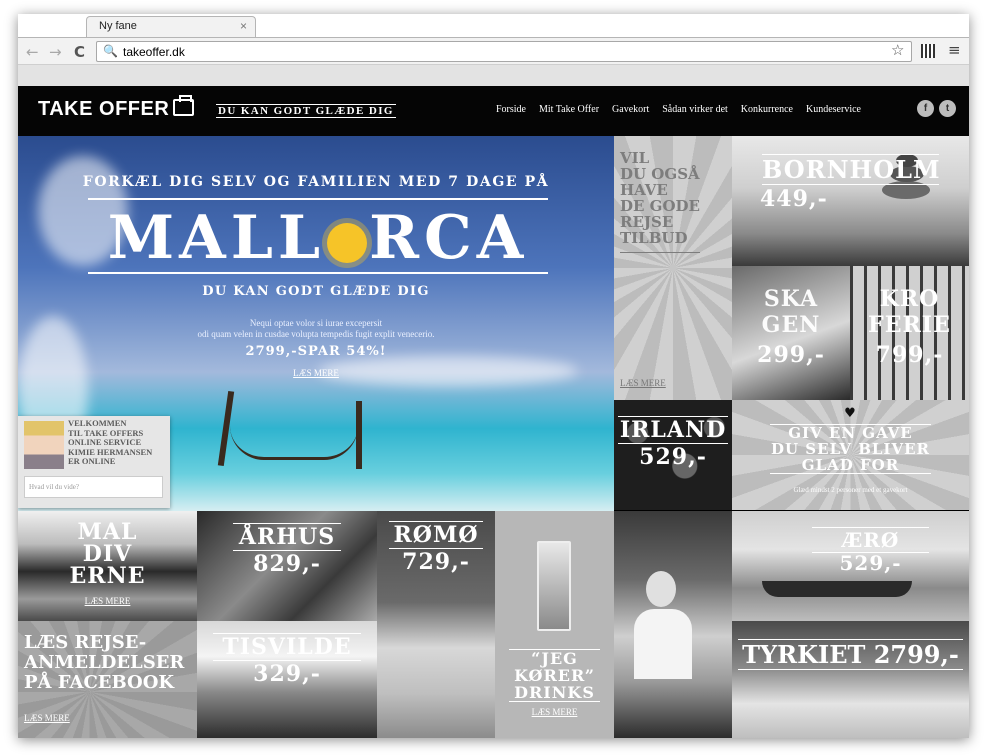 This screenshot has height=756, width=1000. Describe the element at coordinates (833, 109) in the screenshot. I see `nav-kundeservice: Kundeservice` at that location.